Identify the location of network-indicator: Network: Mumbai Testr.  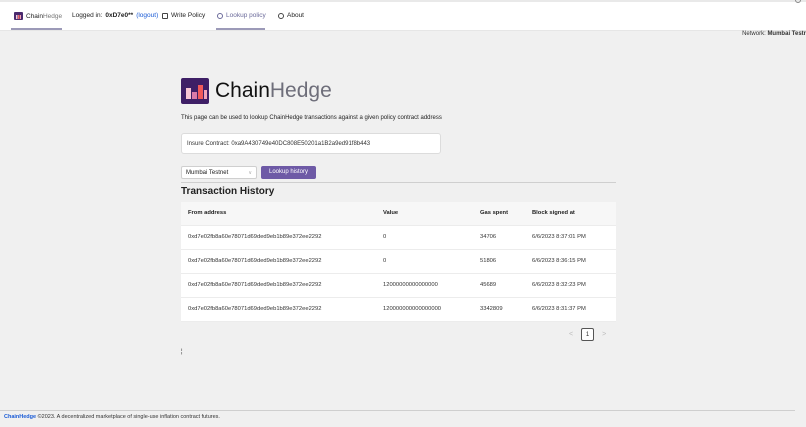
(774, 34).